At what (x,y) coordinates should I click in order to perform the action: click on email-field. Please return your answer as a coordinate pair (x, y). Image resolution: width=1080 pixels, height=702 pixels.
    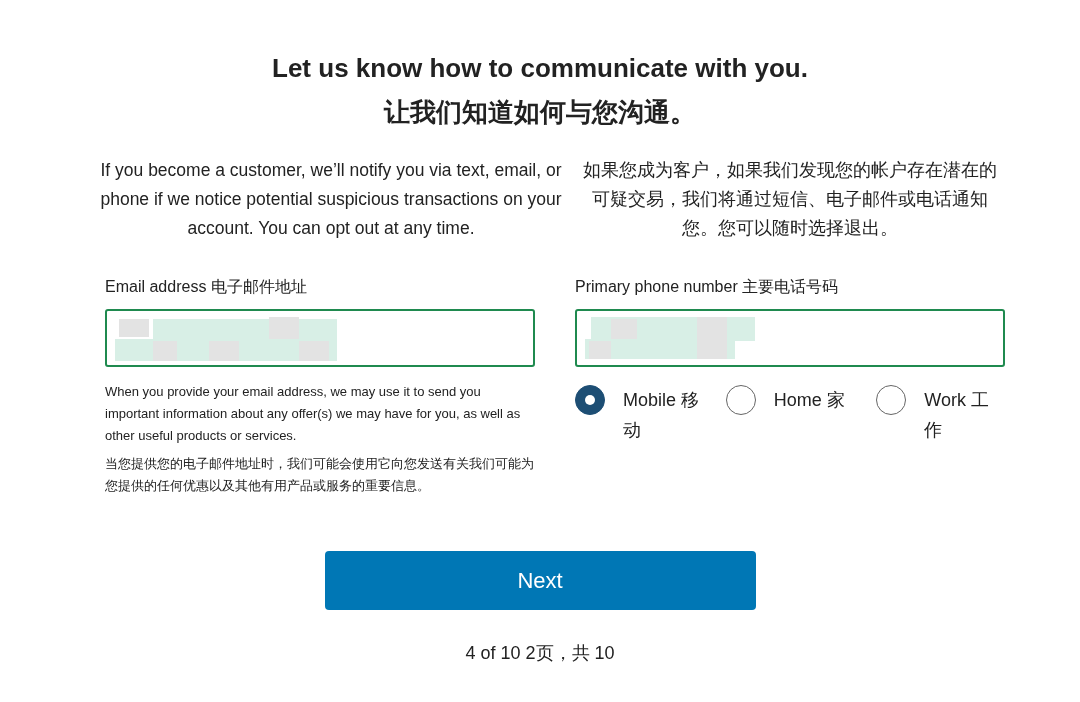
    Looking at the image, I should click on (320, 337).